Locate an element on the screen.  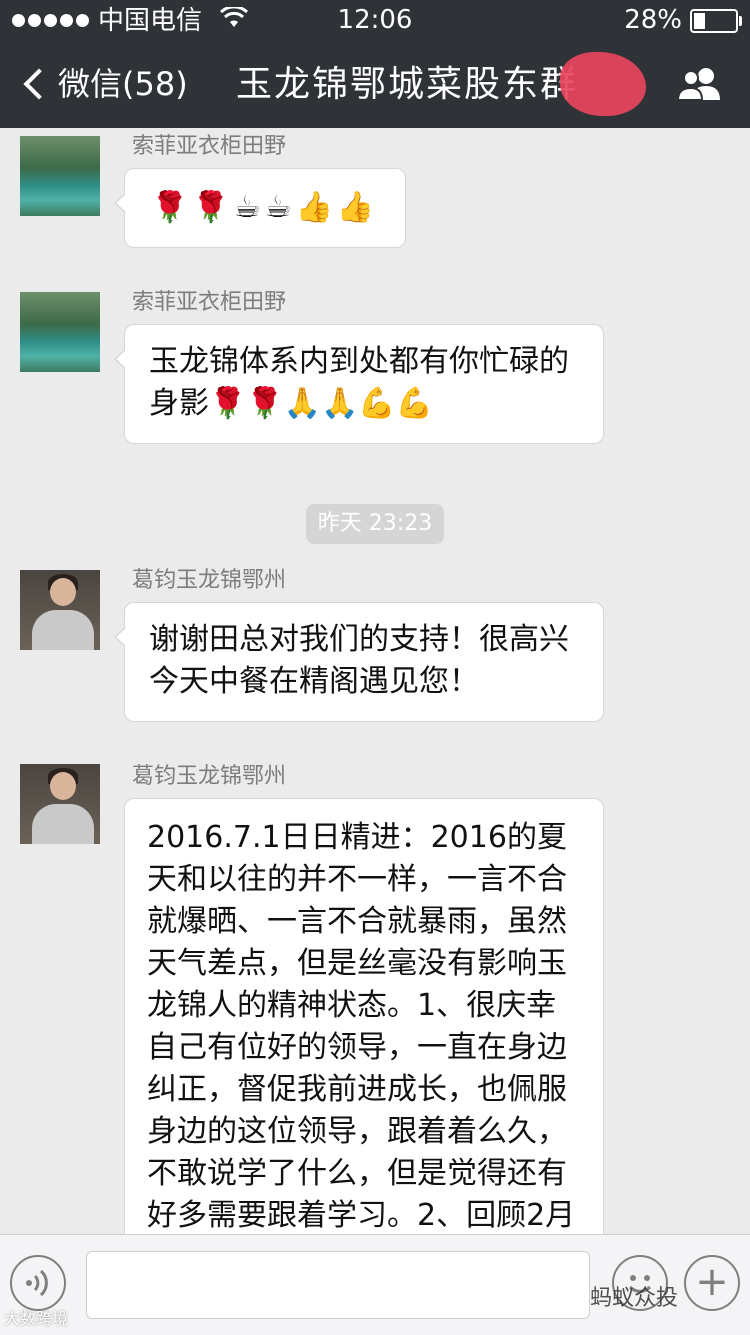
battery-indicator: 28% is located at coordinates (683, 20).